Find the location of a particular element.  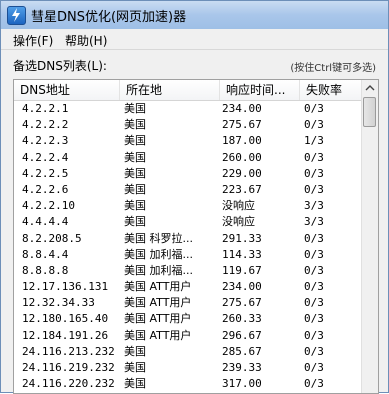

dns-address-cell: 4.2.2.4 is located at coordinates (45, 157).